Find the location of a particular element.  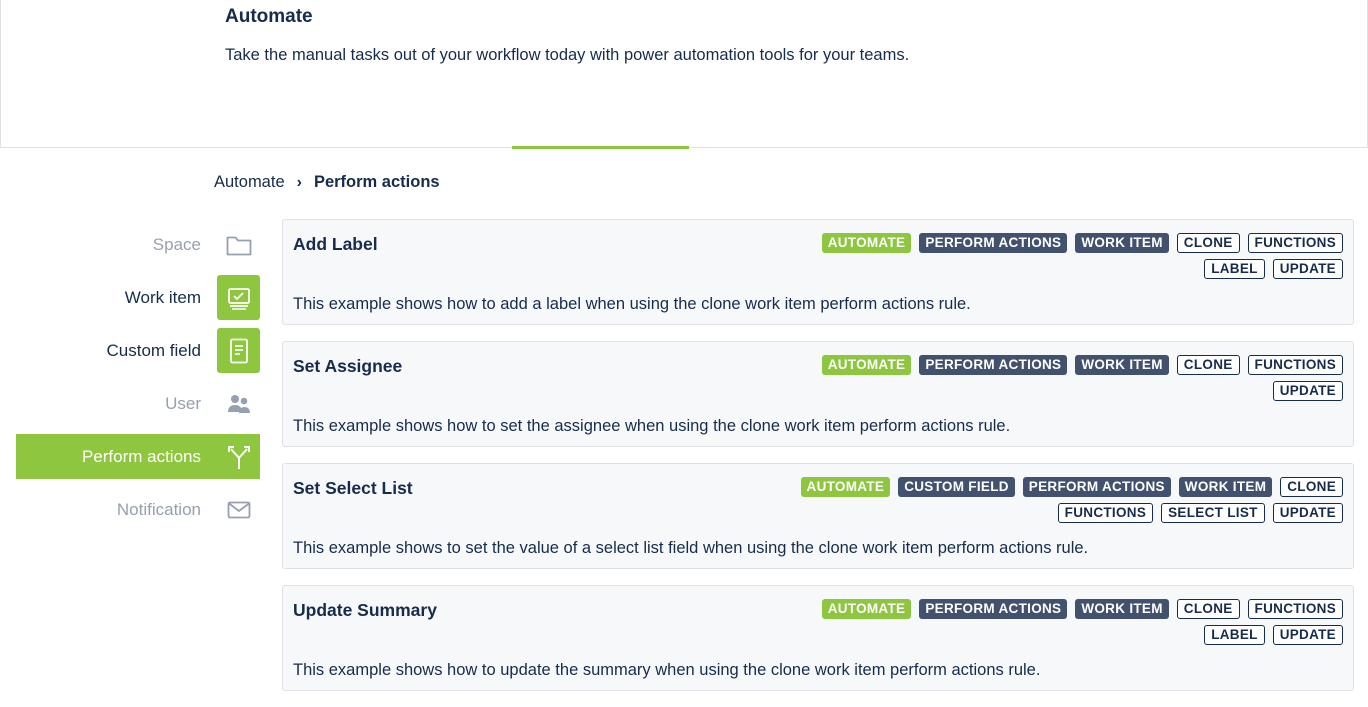

breadcrumb-current: Perform actions is located at coordinates (376, 182).